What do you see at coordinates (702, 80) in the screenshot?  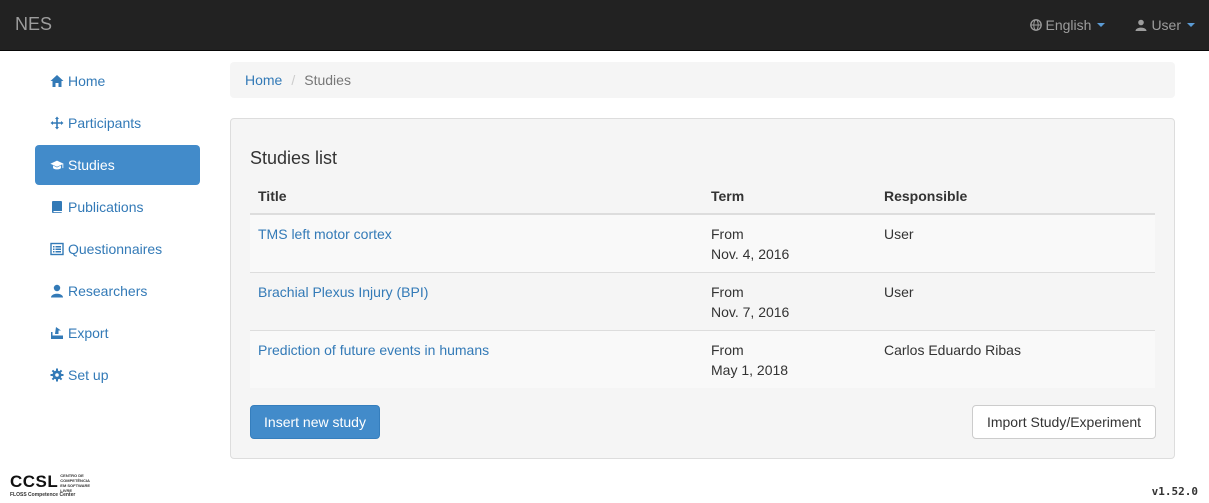 I see `breadcrumb: Home / Studies` at bounding box center [702, 80].